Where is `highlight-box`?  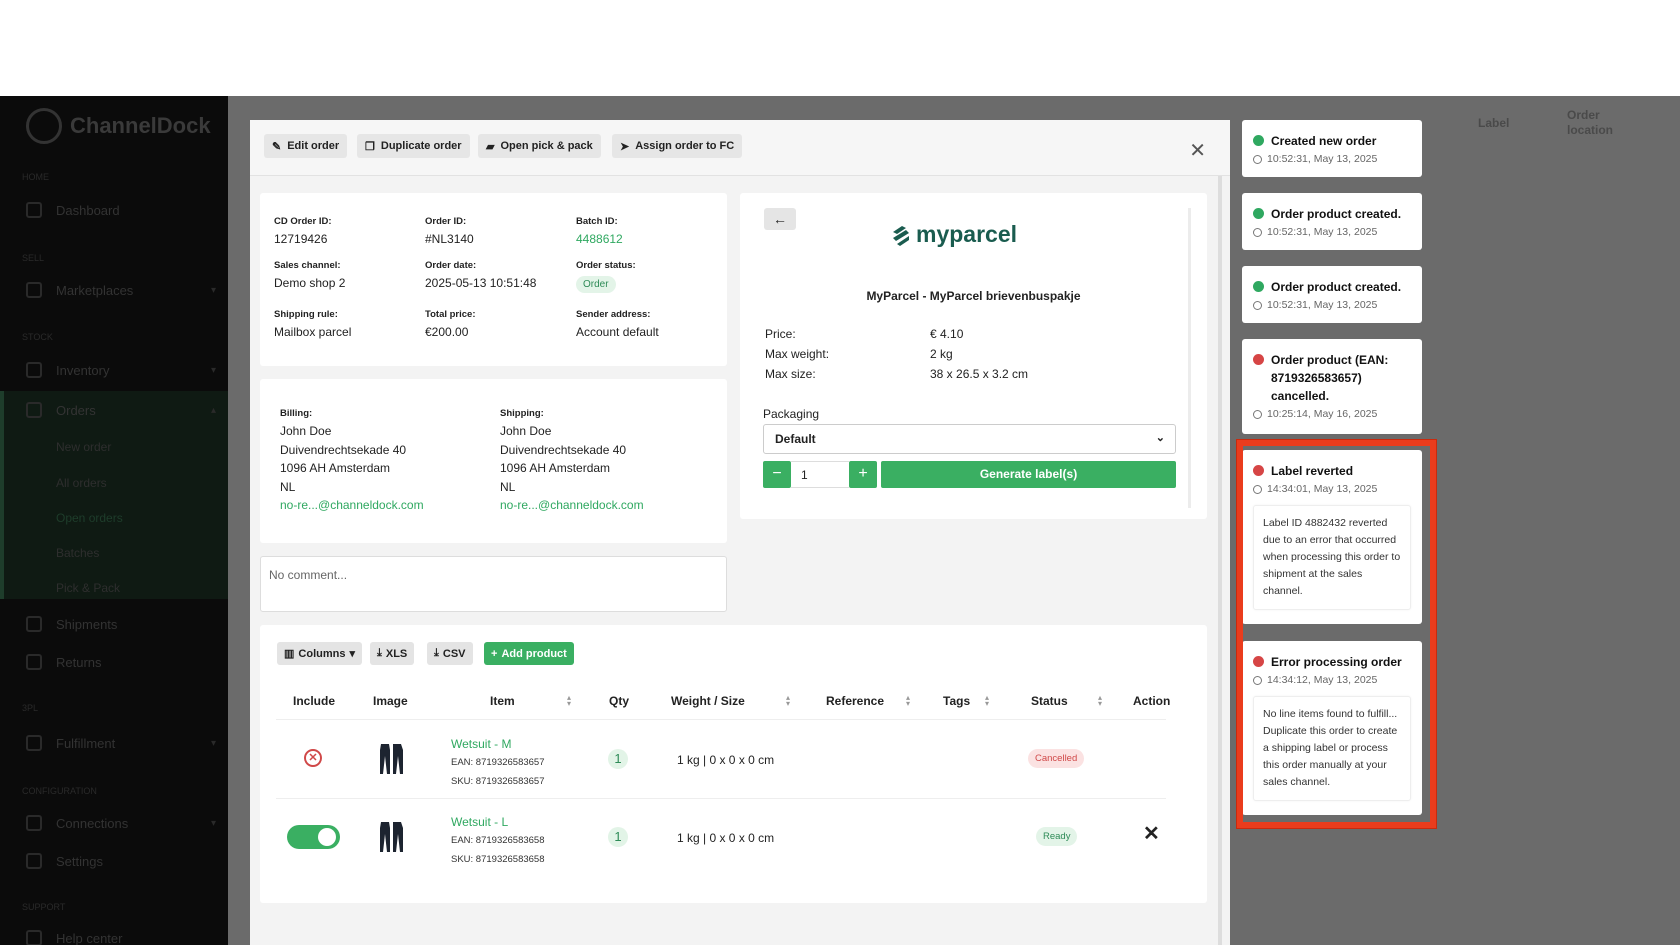
highlight-box is located at coordinates (1336, 634).